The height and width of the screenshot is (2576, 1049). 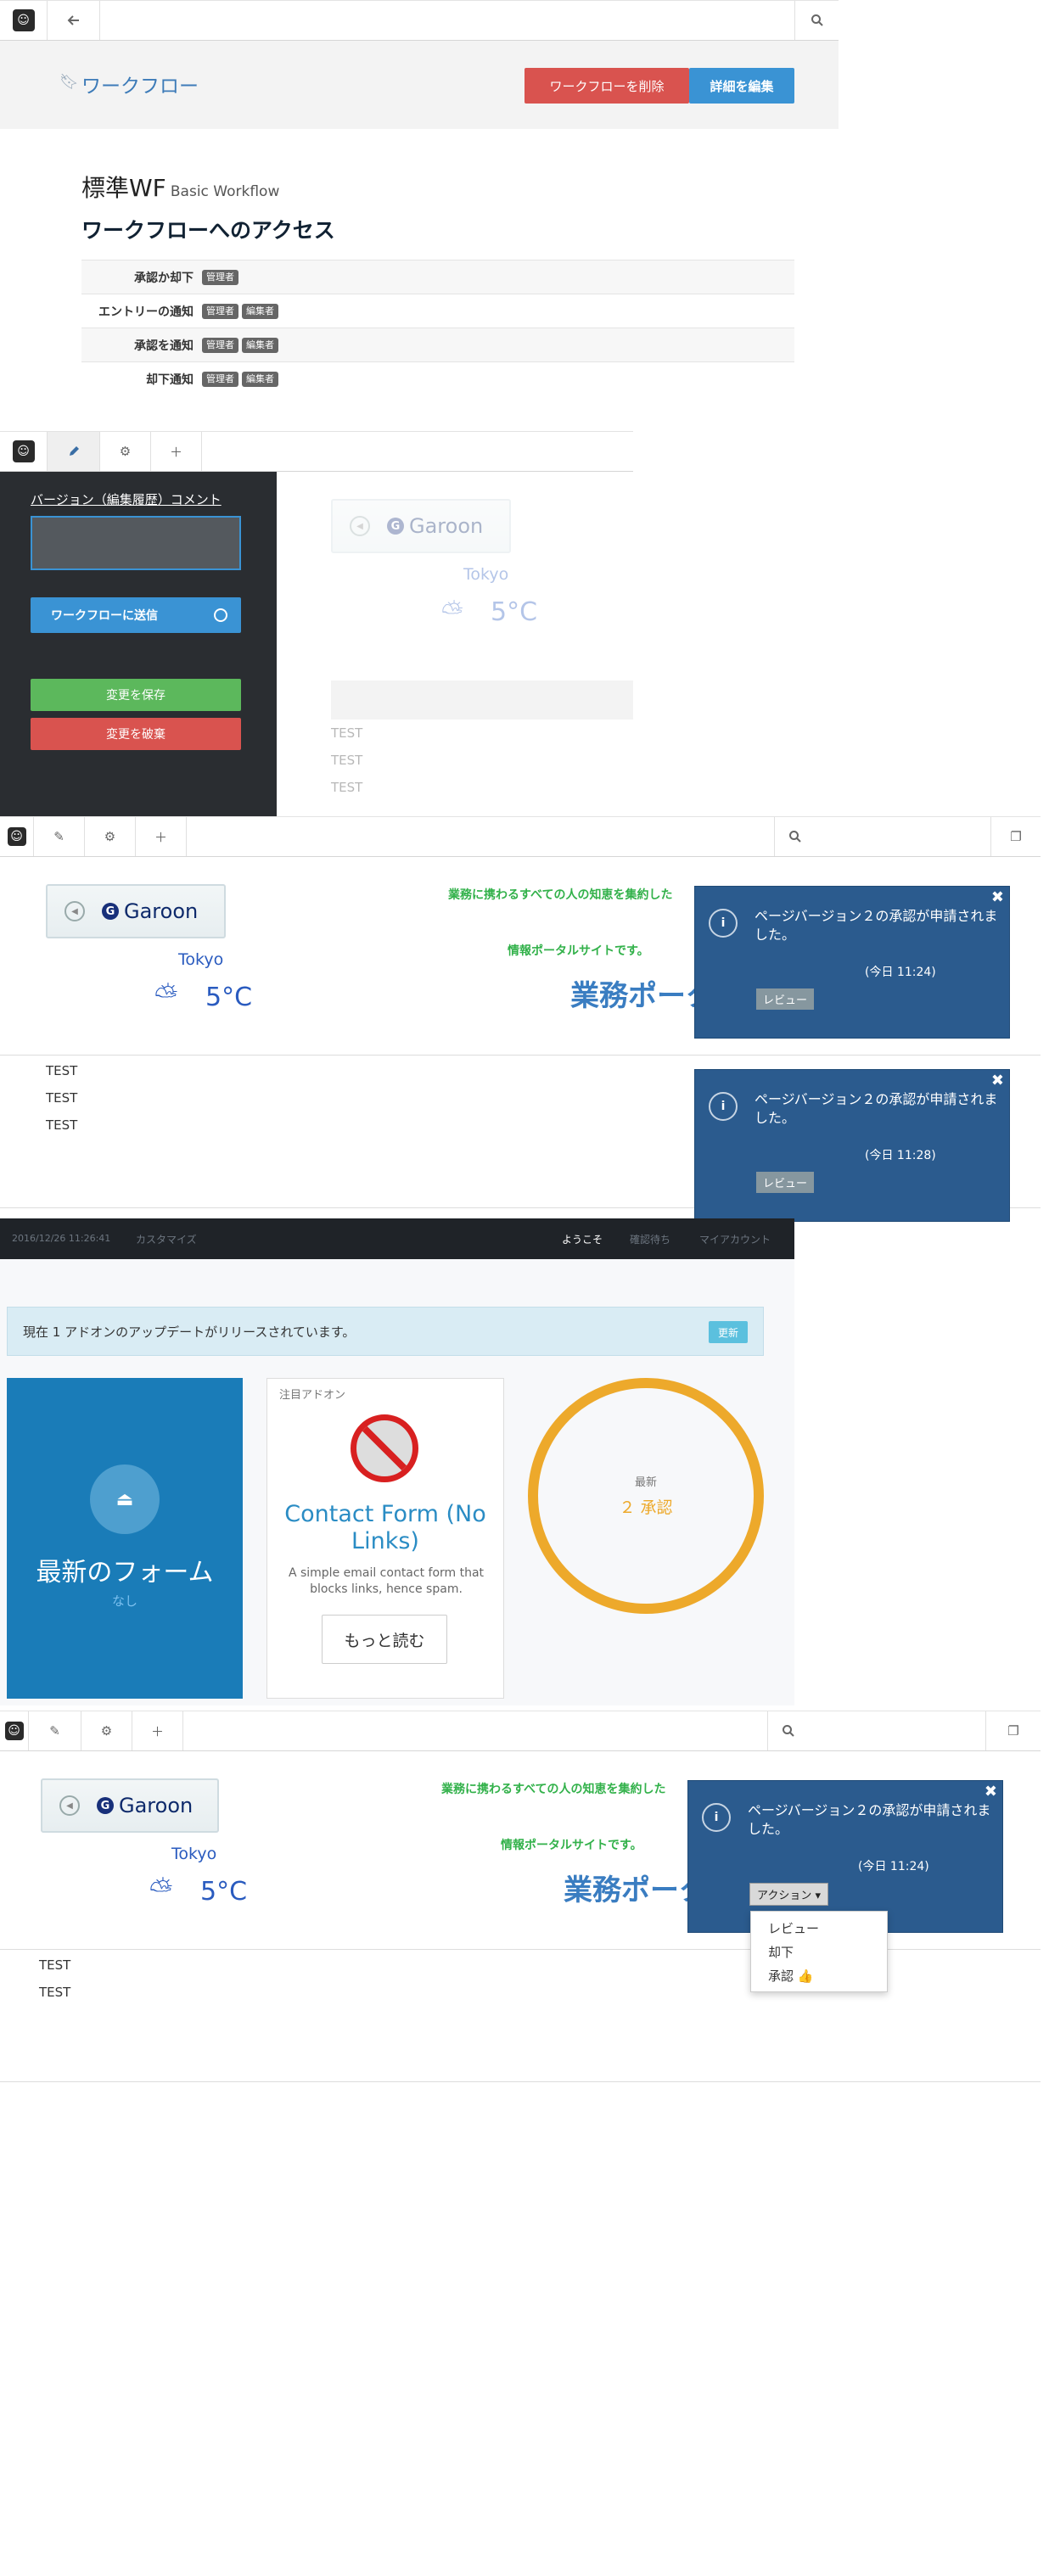 I want to click on customize-link: カスタマイズ, so click(x=166, y=1239).